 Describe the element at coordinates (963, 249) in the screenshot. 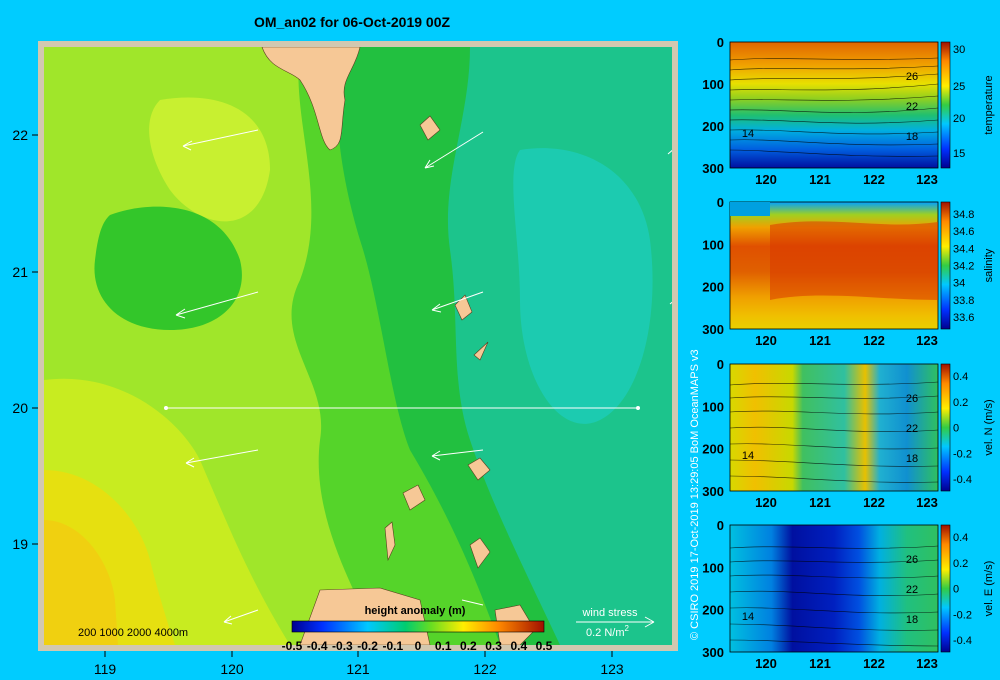

I see `section-colorbar-tick: 34.4` at that location.